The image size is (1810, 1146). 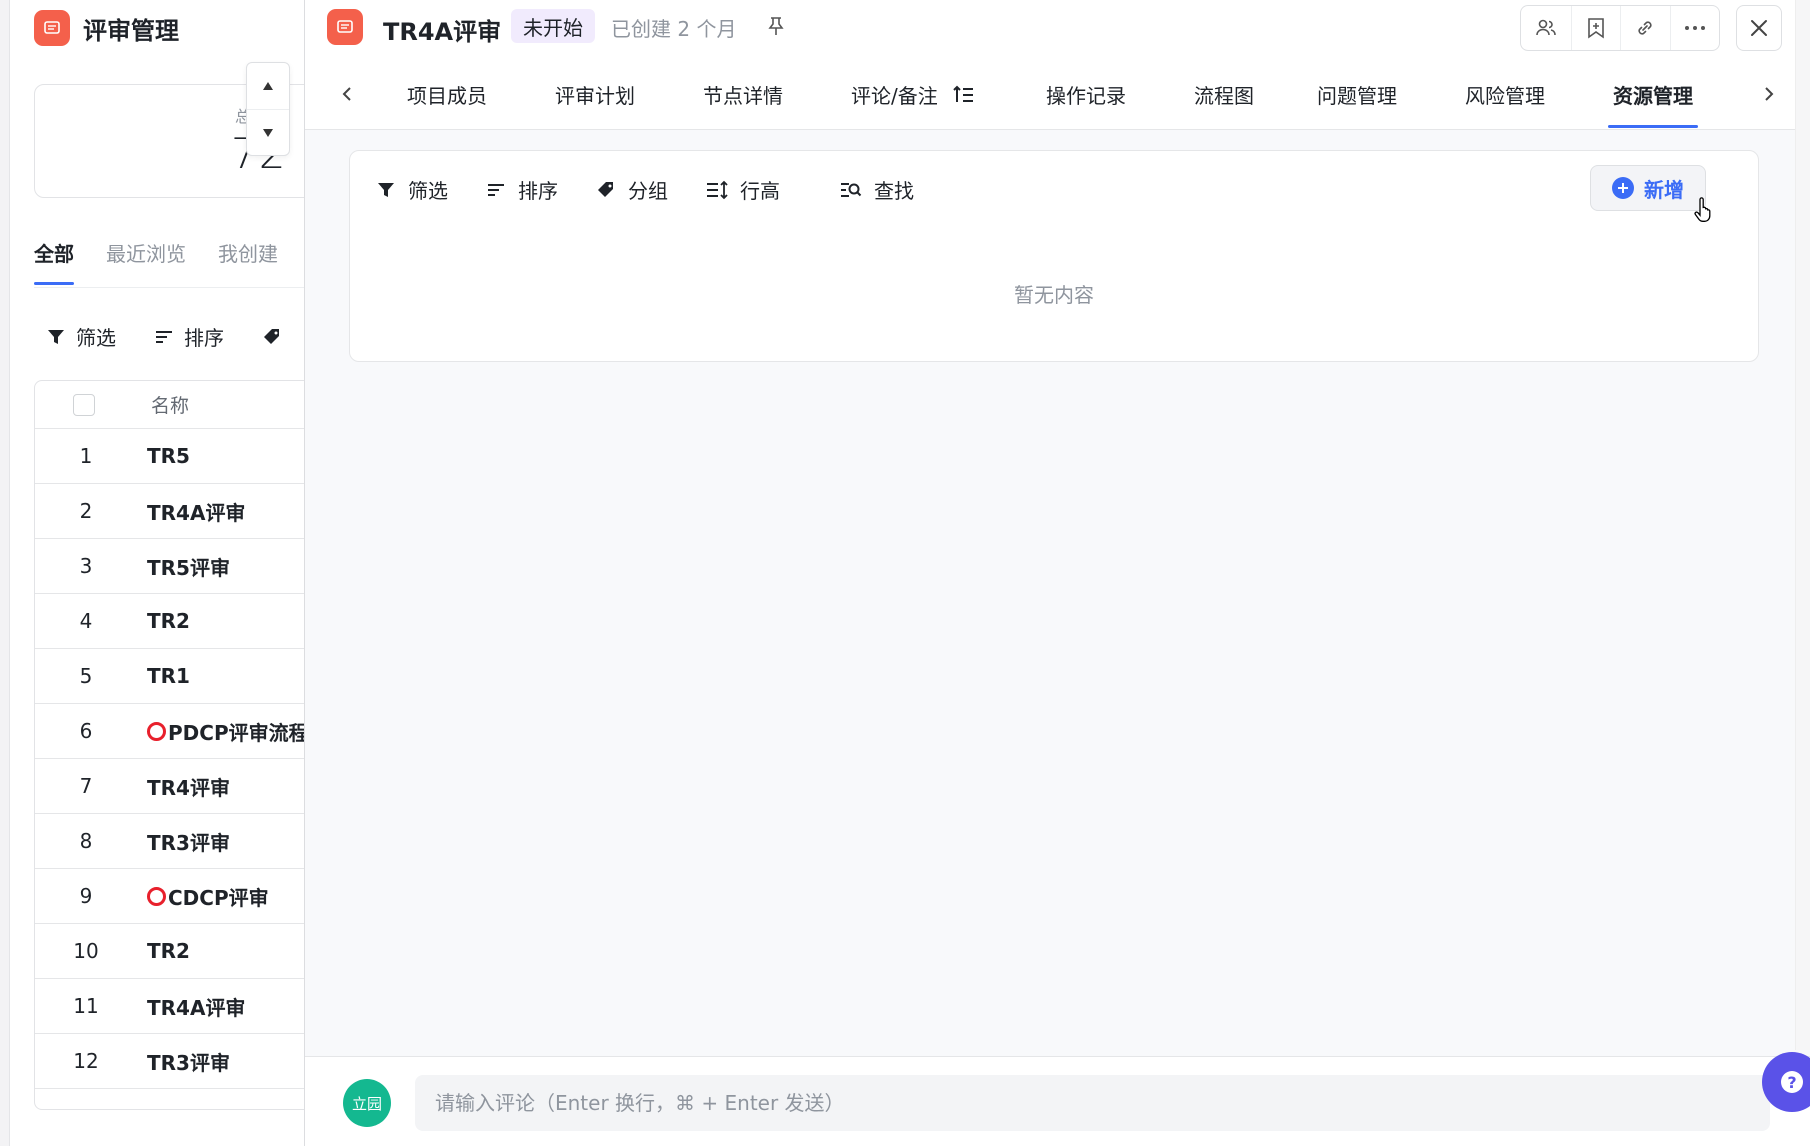 I want to click on row-index: 8, so click(x=86, y=841).